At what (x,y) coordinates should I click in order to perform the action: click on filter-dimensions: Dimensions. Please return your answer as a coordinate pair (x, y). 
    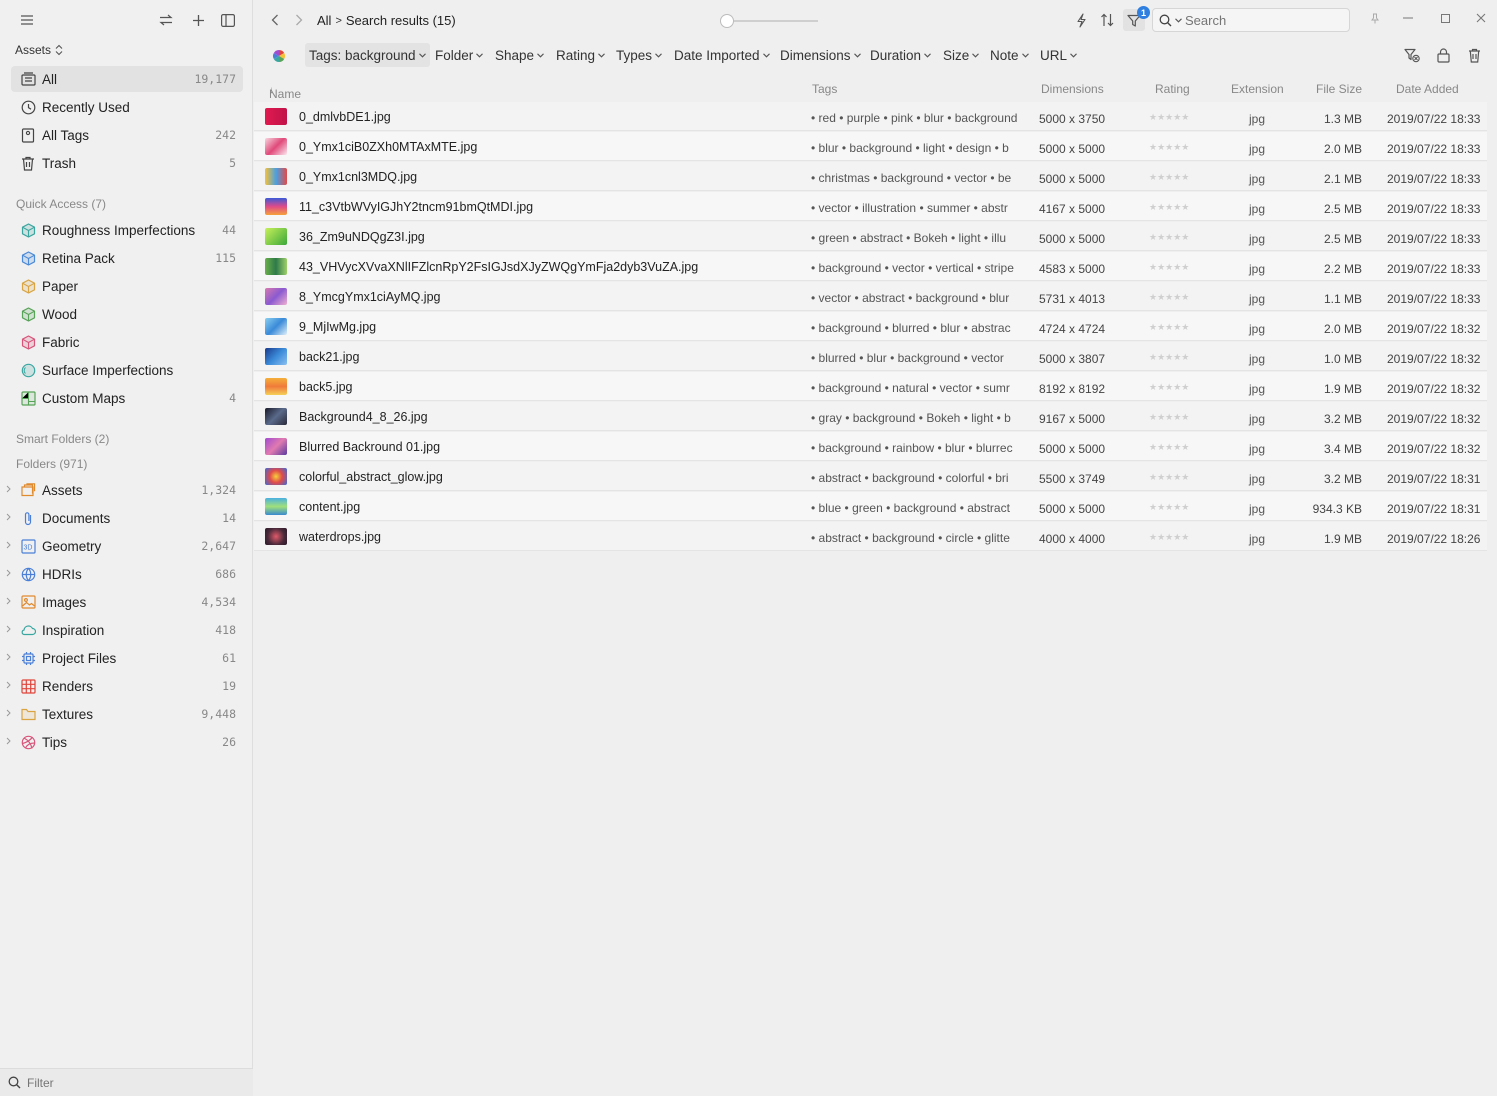
    Looking at the image, I should click on (820, 55).